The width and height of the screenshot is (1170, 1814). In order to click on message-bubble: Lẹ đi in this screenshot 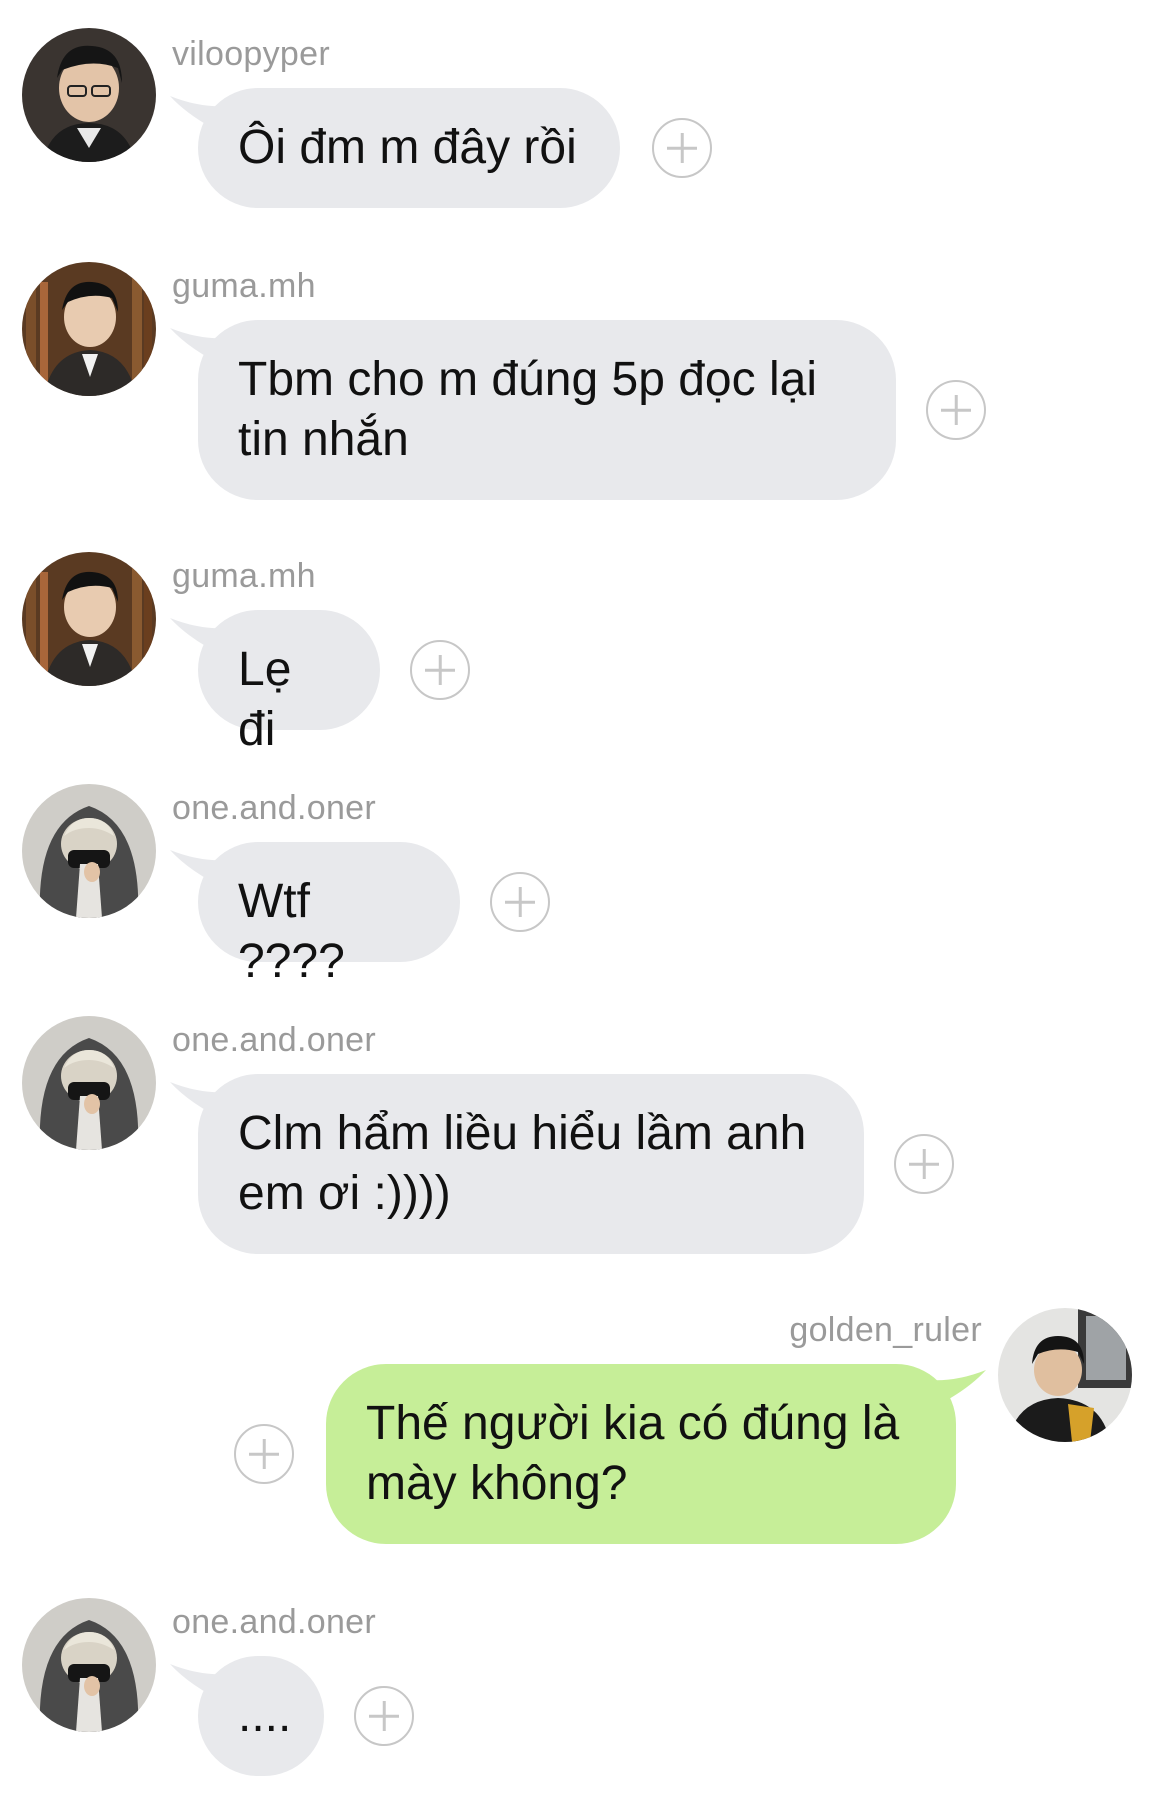, I will do `click(289, 683)`.